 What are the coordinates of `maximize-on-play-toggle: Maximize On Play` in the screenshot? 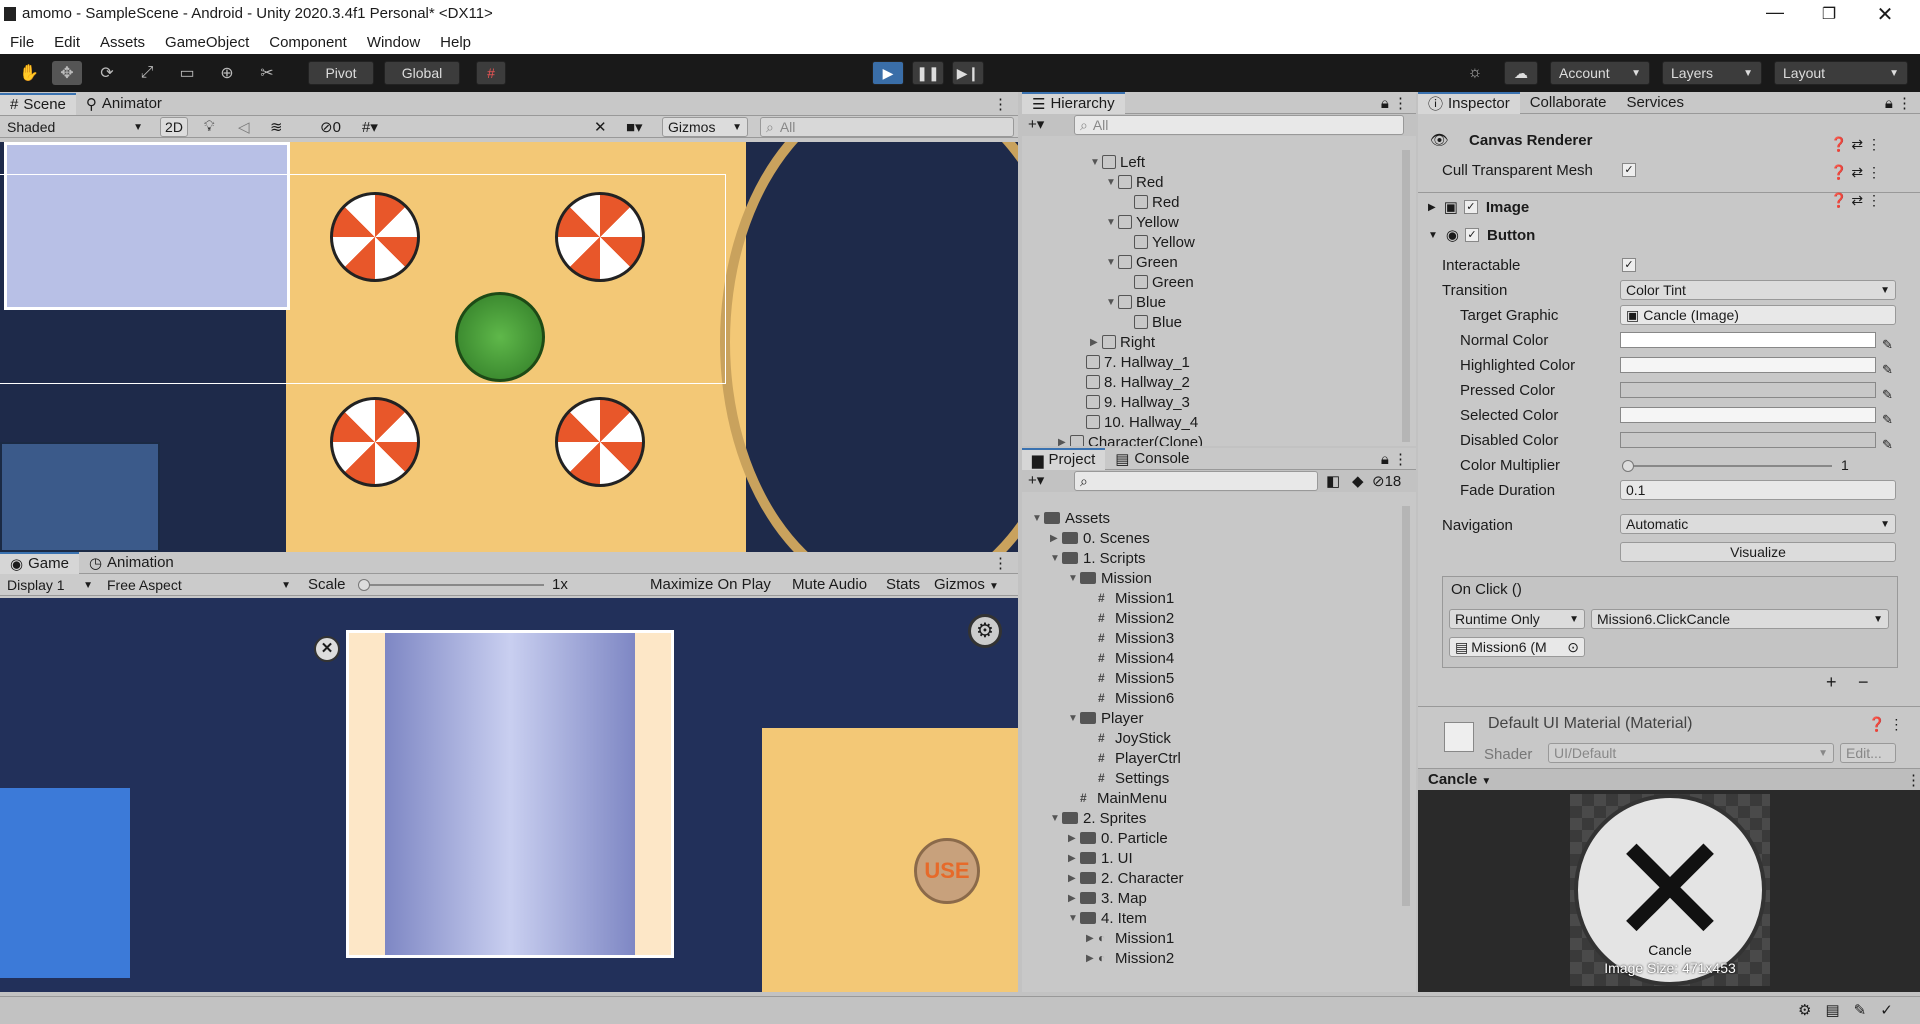 It's located at (710, 584).